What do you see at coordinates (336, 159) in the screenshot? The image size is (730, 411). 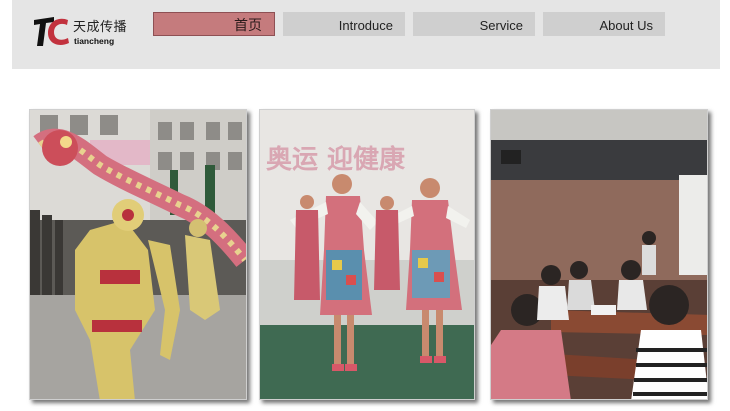 I see `banner-text: 奥运 迎健康` at bounding box center [336, 159].